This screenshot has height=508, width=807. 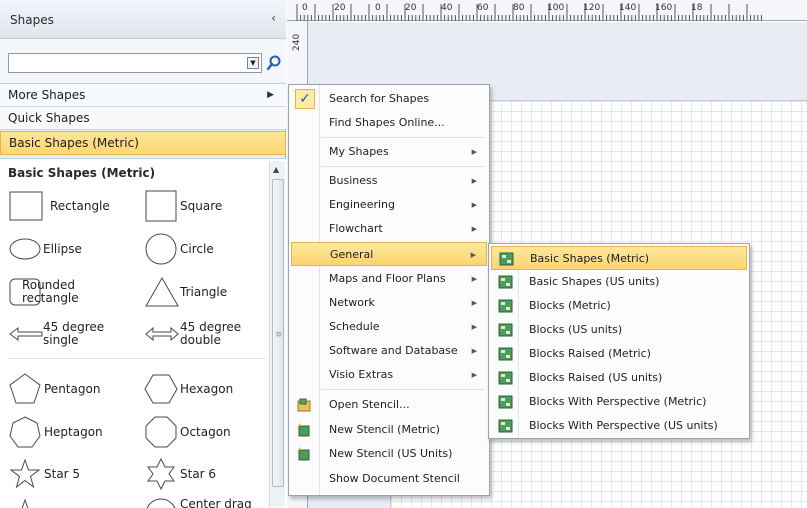 I want to click on shape-star-6: Star 6, so click(x=204, y=474).